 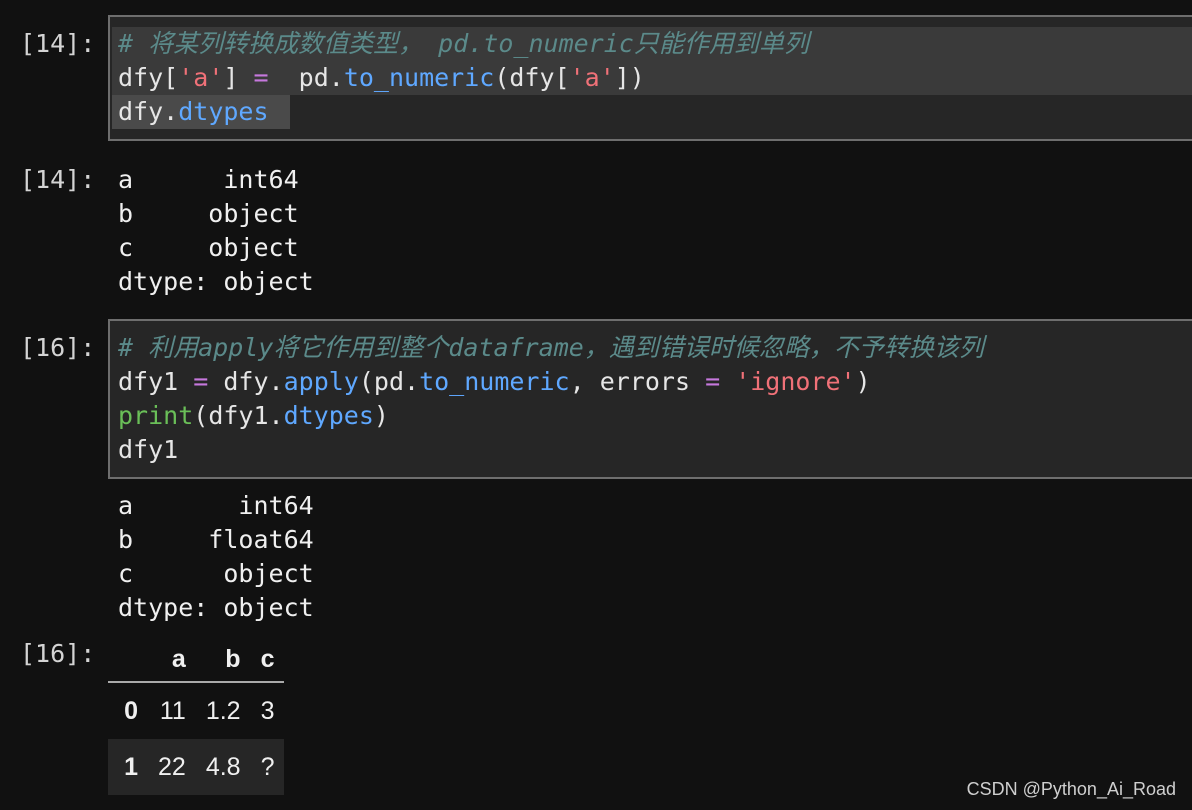 I want to click on code-token: ], so click(x=238, y=77).